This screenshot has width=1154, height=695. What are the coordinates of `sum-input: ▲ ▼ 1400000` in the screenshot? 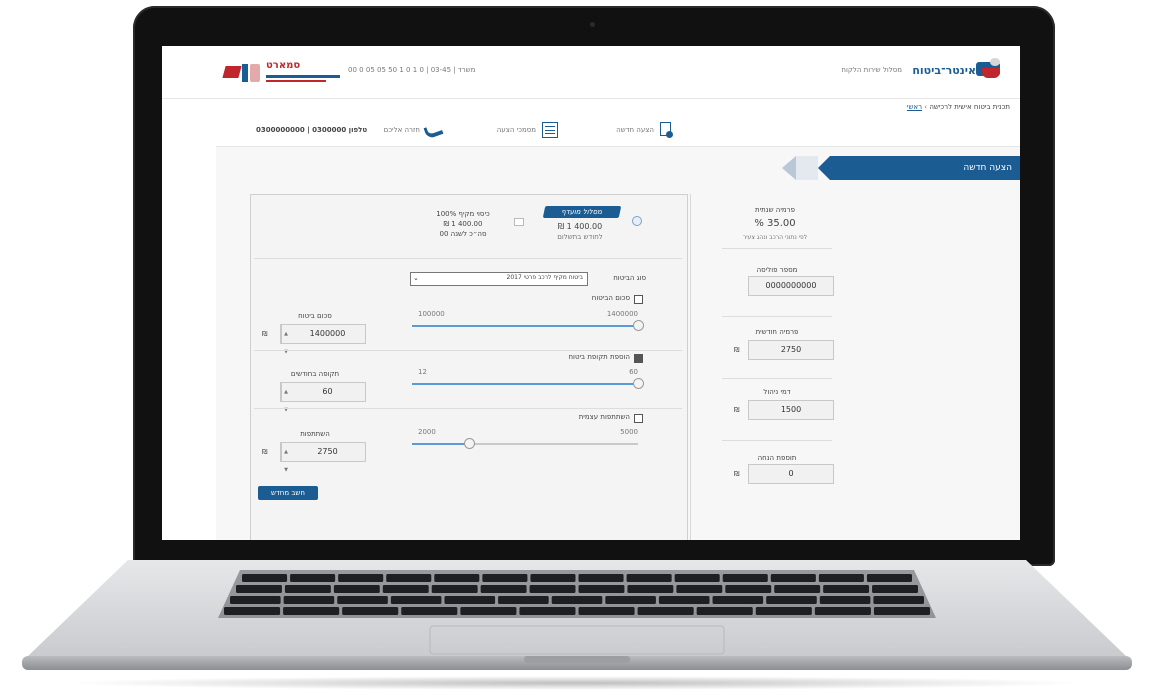 It's located at (323, 339).